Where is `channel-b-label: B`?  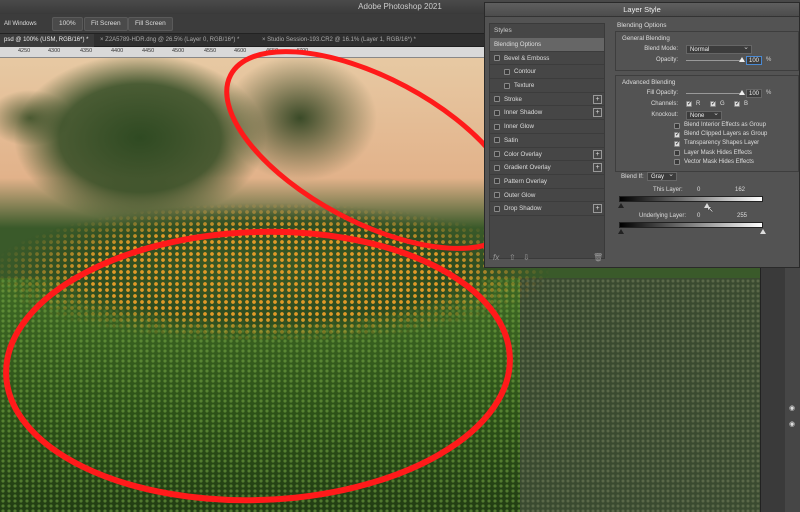
channel-b-label: B is located at coordinates (746, 104).